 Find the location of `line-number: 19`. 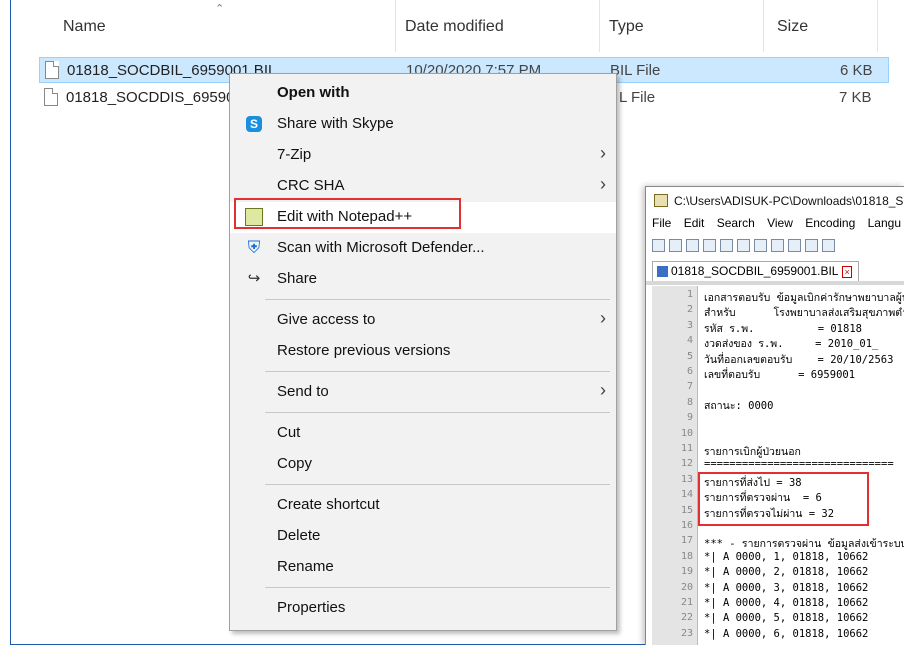

line-number: 19 is located at coordinates (686, 572).